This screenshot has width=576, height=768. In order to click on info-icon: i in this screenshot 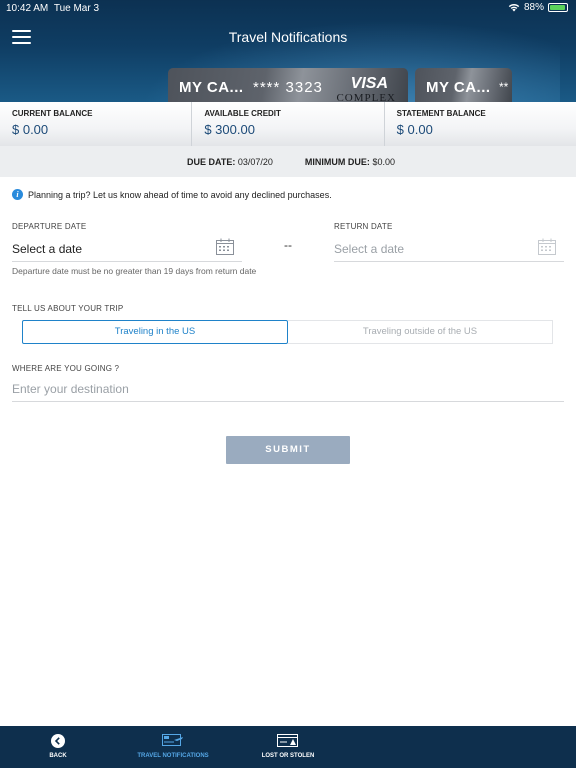, I will do `click(17, 194)`.